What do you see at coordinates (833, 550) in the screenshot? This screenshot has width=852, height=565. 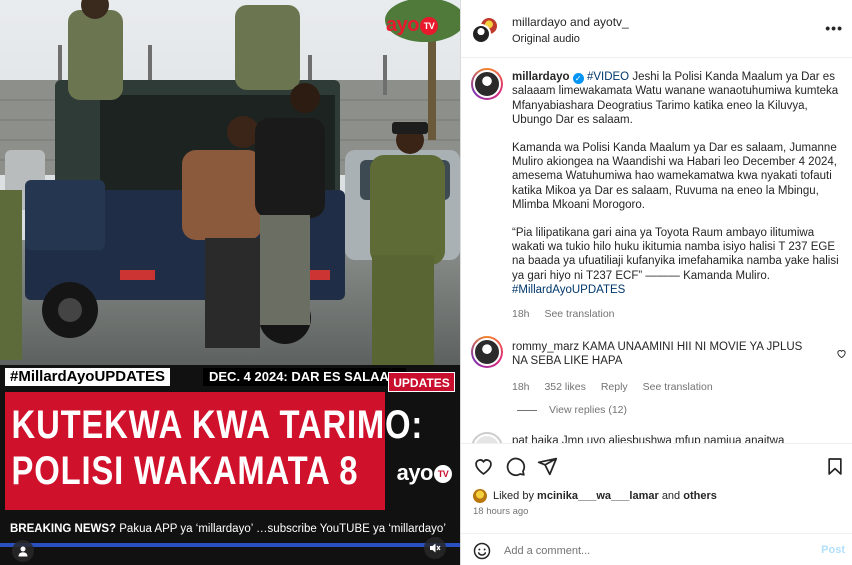 I see `post-comment-button: Post` at bounding box center [833, 550].